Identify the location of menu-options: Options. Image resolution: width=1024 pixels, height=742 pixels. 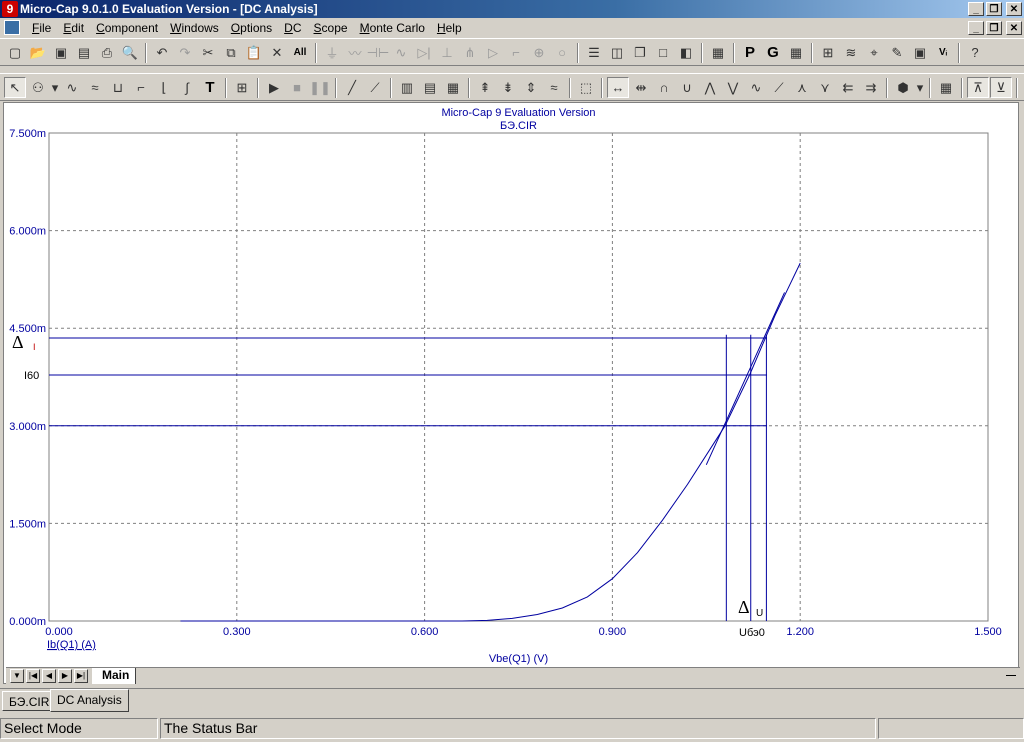
(251, 28).